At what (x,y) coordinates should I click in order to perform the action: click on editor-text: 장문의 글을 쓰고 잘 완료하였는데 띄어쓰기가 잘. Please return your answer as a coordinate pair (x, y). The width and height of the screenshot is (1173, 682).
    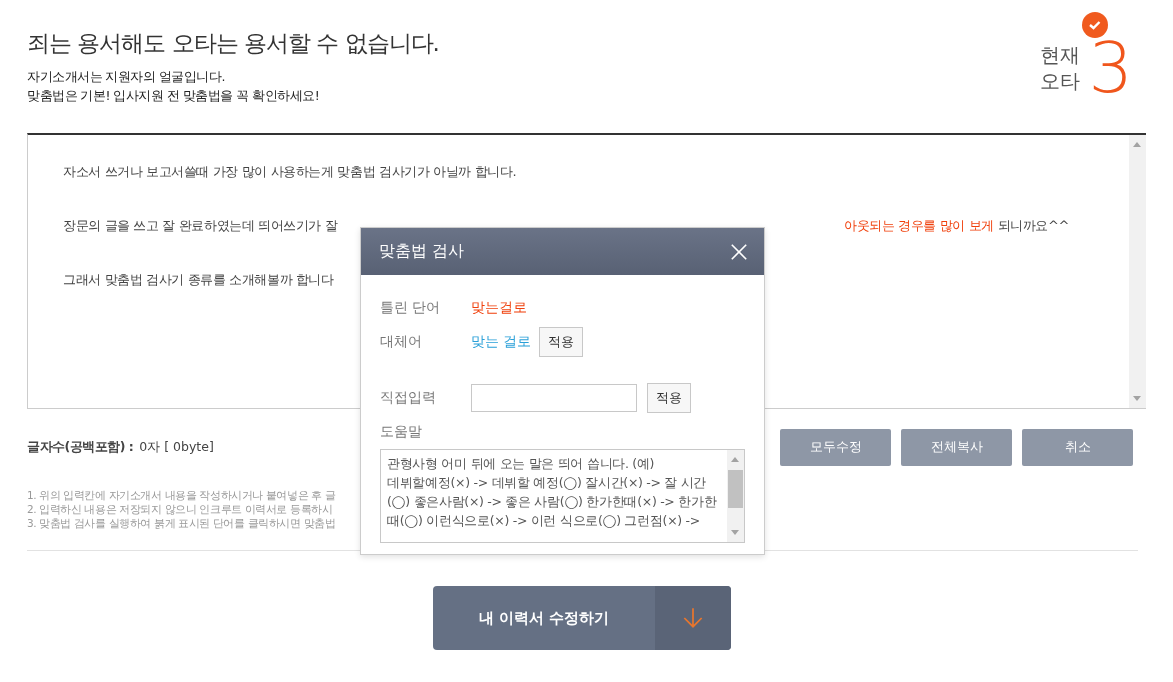
    Looking at the image, I should click on (200, 226).